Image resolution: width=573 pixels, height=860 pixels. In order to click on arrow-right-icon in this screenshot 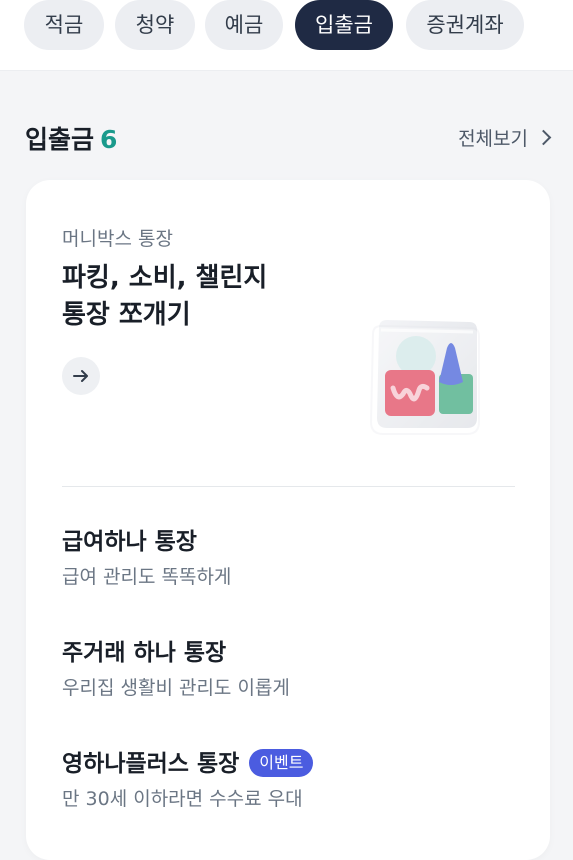, I will do `click(80, 376)`.